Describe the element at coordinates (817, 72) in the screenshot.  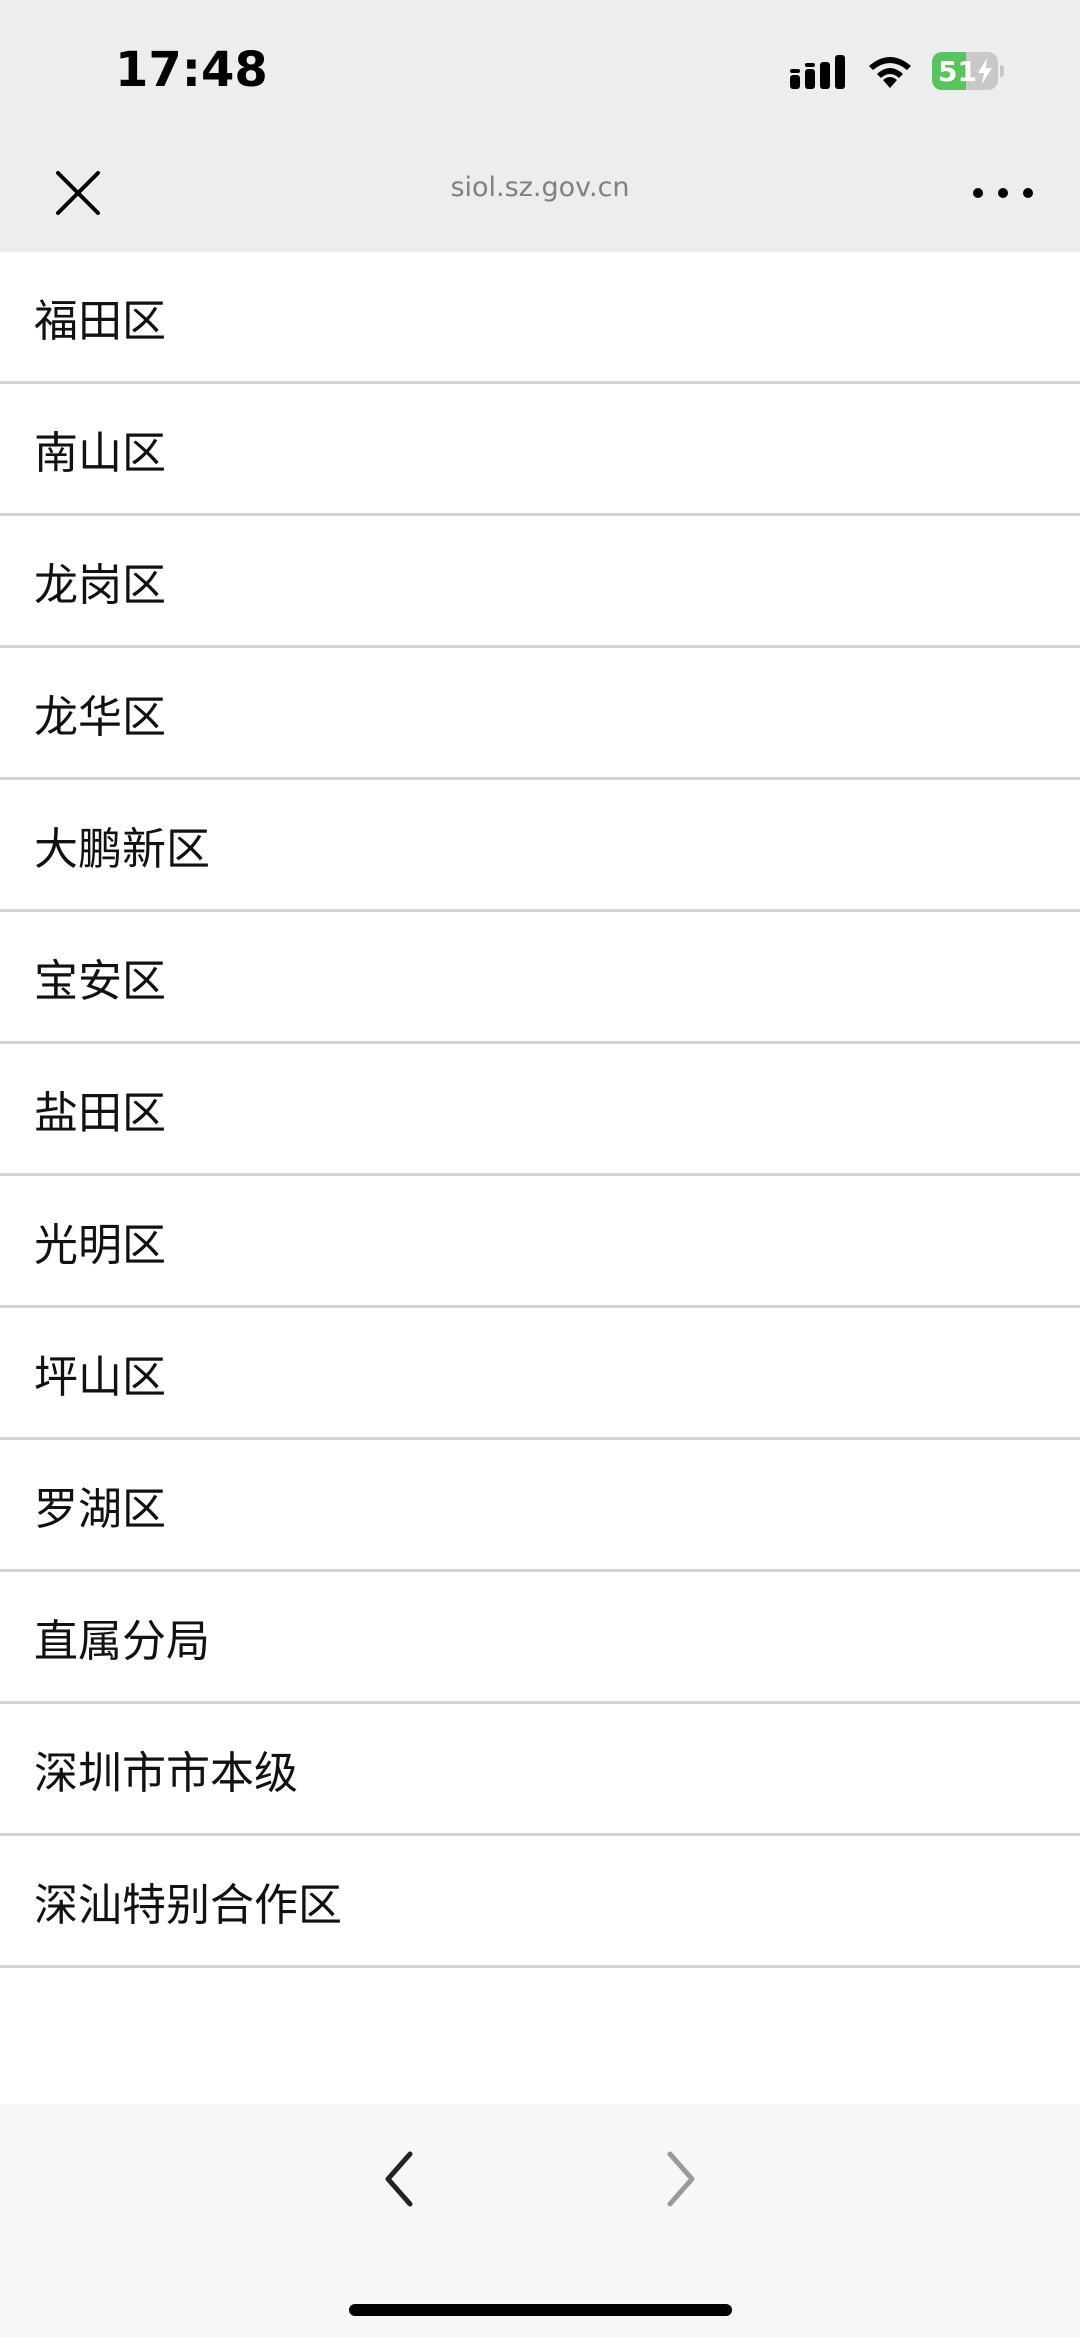
I see `cellular-signal-icon` at that location.